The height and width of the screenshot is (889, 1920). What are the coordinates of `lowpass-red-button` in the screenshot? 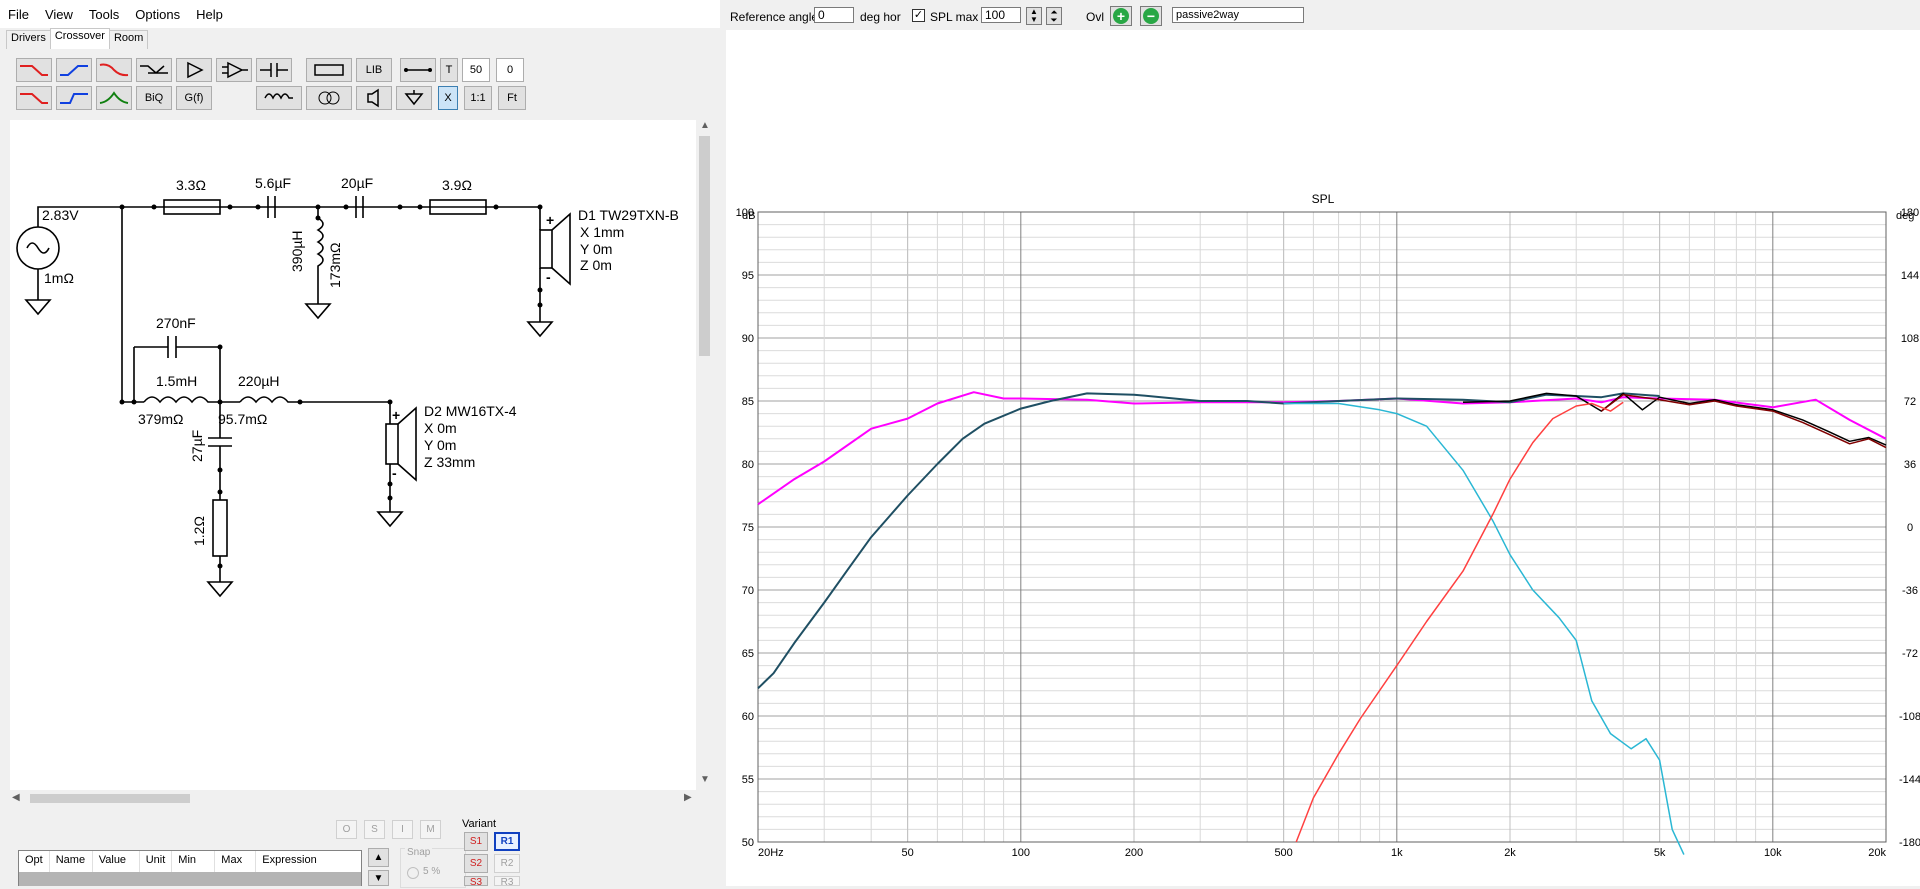 It's located at (34, 70).